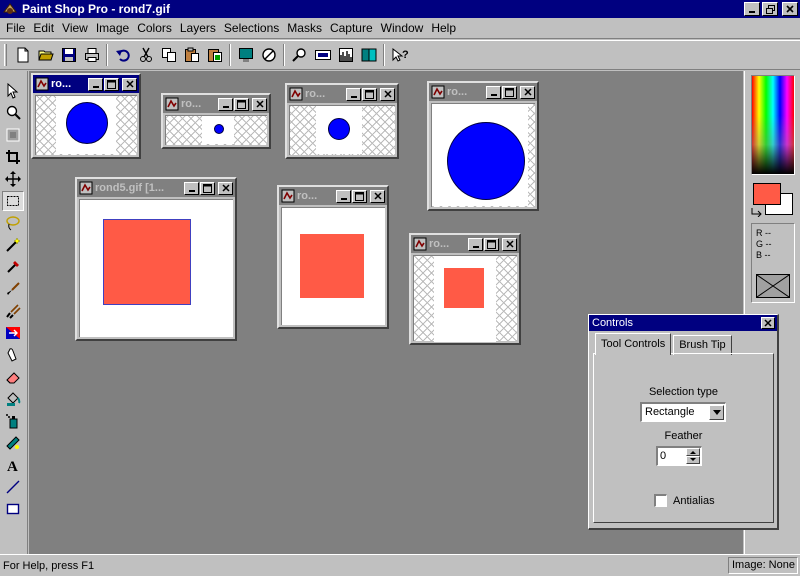 This screenshot has height=576, width=800. I want to click on new-button, so click(22, 55).